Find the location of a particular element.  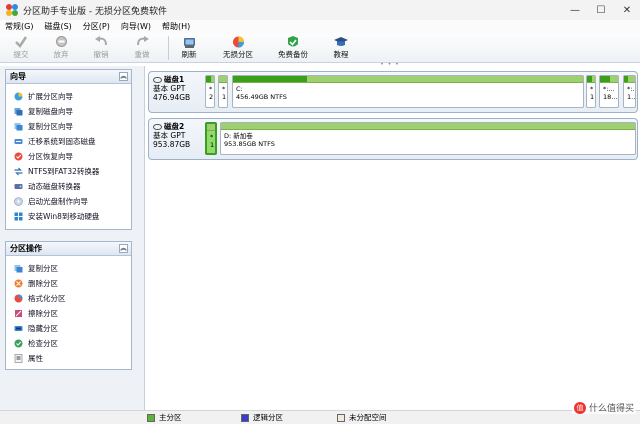

legend-logical: 逻辑分区 is located at coordinates (262, 417).